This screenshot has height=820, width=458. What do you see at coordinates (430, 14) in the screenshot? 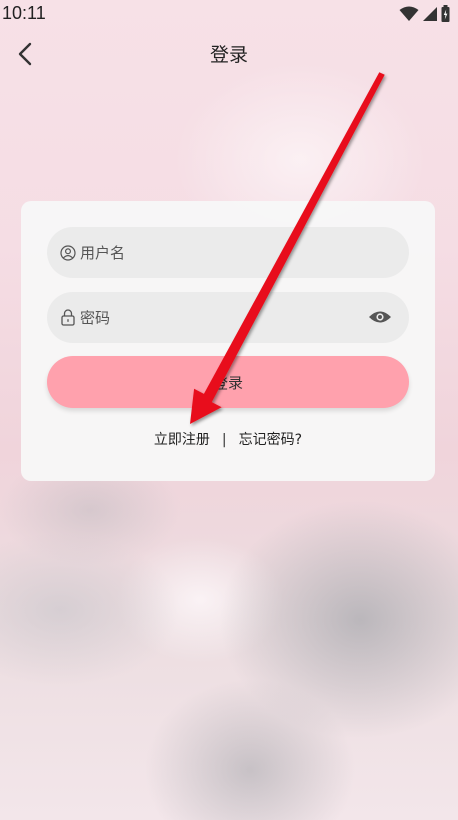
I see `signal-icon` at bounding box center [430, 14].